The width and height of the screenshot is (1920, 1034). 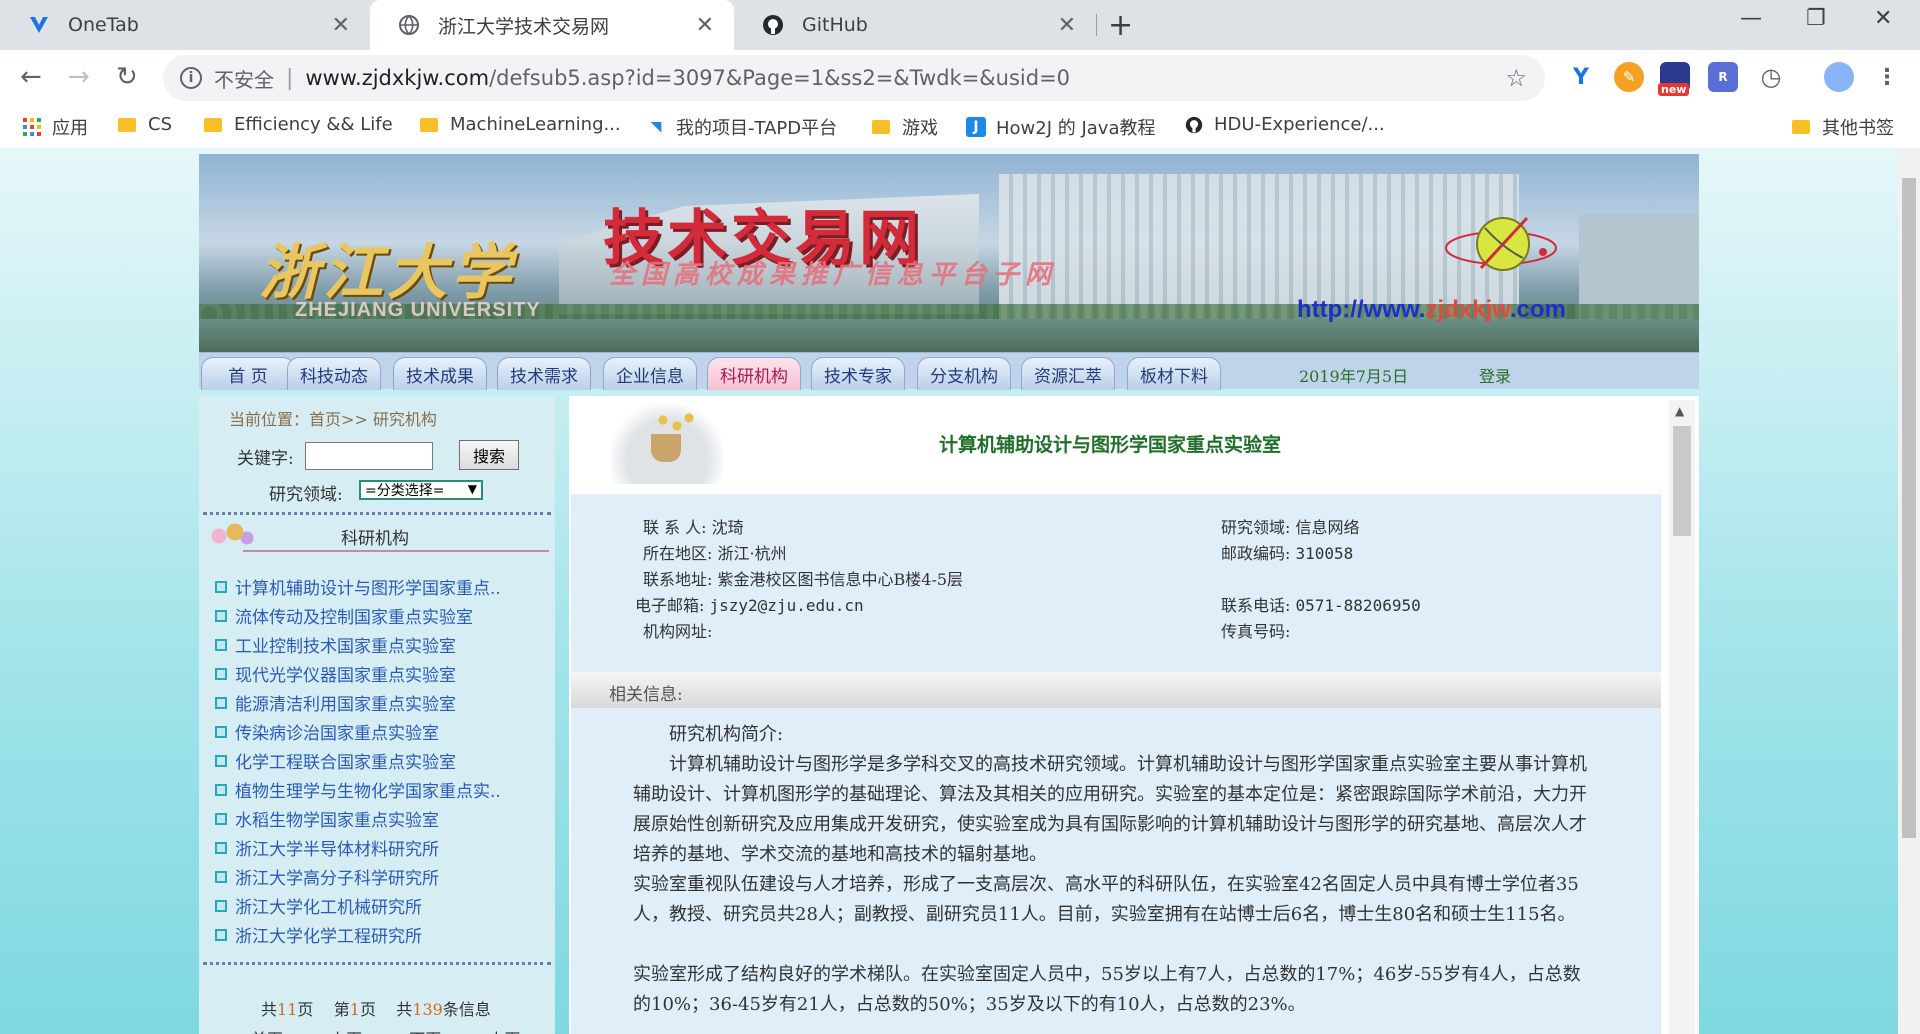 What do you see at coordinates (1321, 605) in the screenshot?
I see `phone-row: 联系电话: 0571-88206950` at bounding box center [1321, 605].